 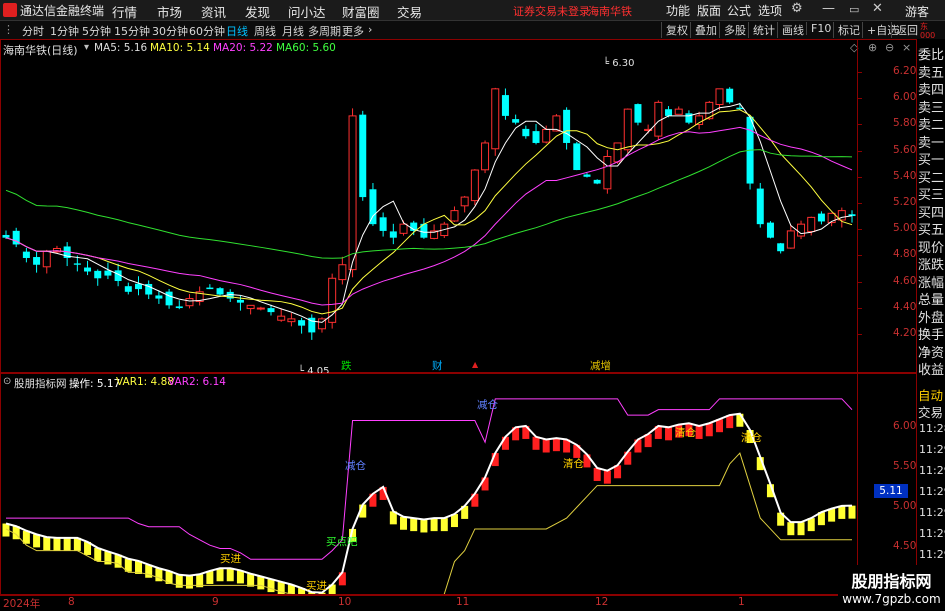 What do you see at coordinates (33, 31) in the screenshot?
I see `period-intraday: 分时` at bounding box center [33, 31].